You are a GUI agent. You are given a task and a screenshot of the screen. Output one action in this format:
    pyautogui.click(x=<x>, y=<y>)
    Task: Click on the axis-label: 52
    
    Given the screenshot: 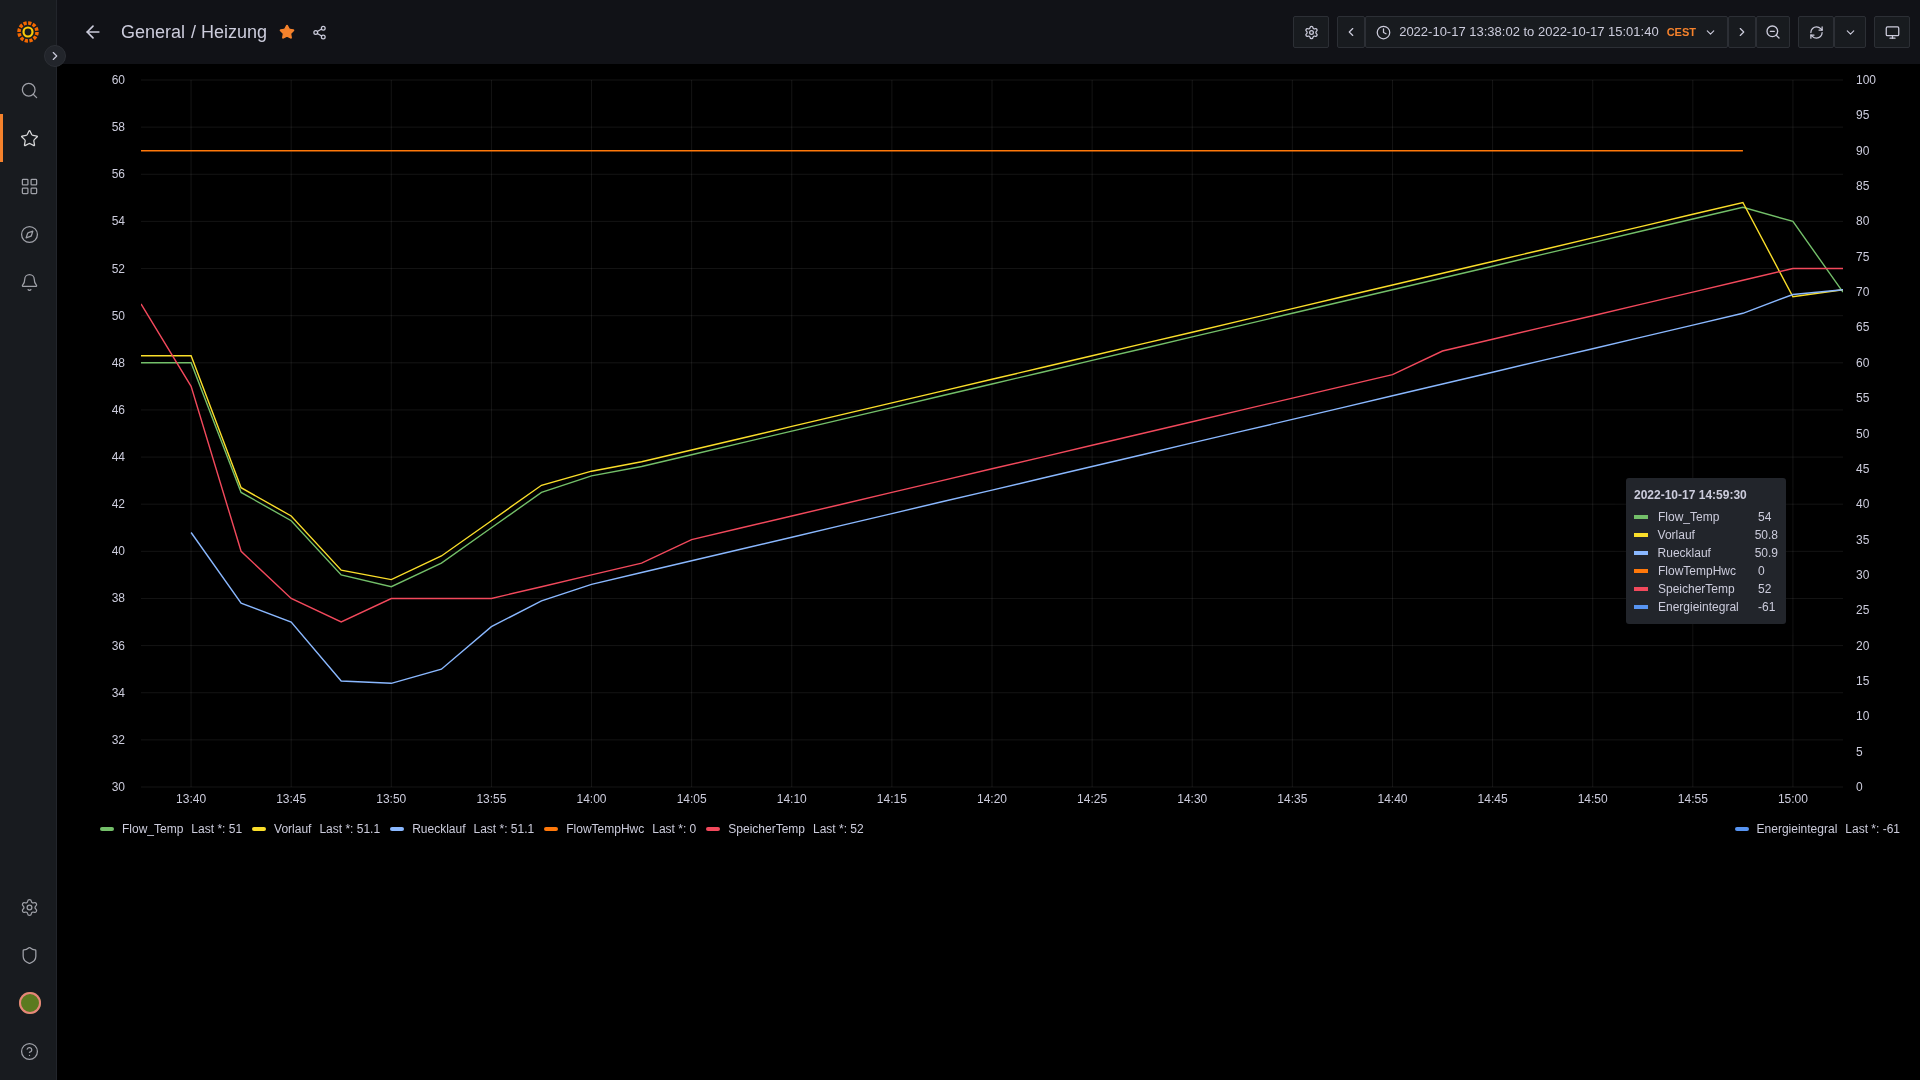 What is the action you would take?
    pyautogui.click(x=118, y=268)
    